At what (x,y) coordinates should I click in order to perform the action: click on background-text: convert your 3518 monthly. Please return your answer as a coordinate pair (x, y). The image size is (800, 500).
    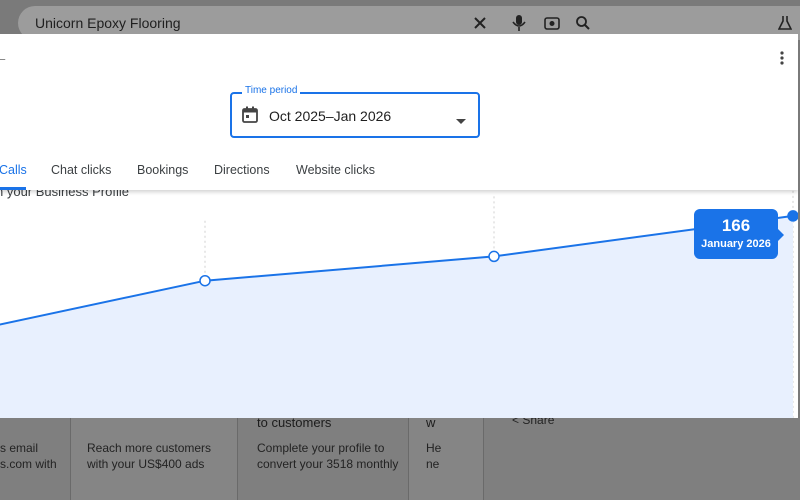
    Looking at the image, I should click on (328, 464).